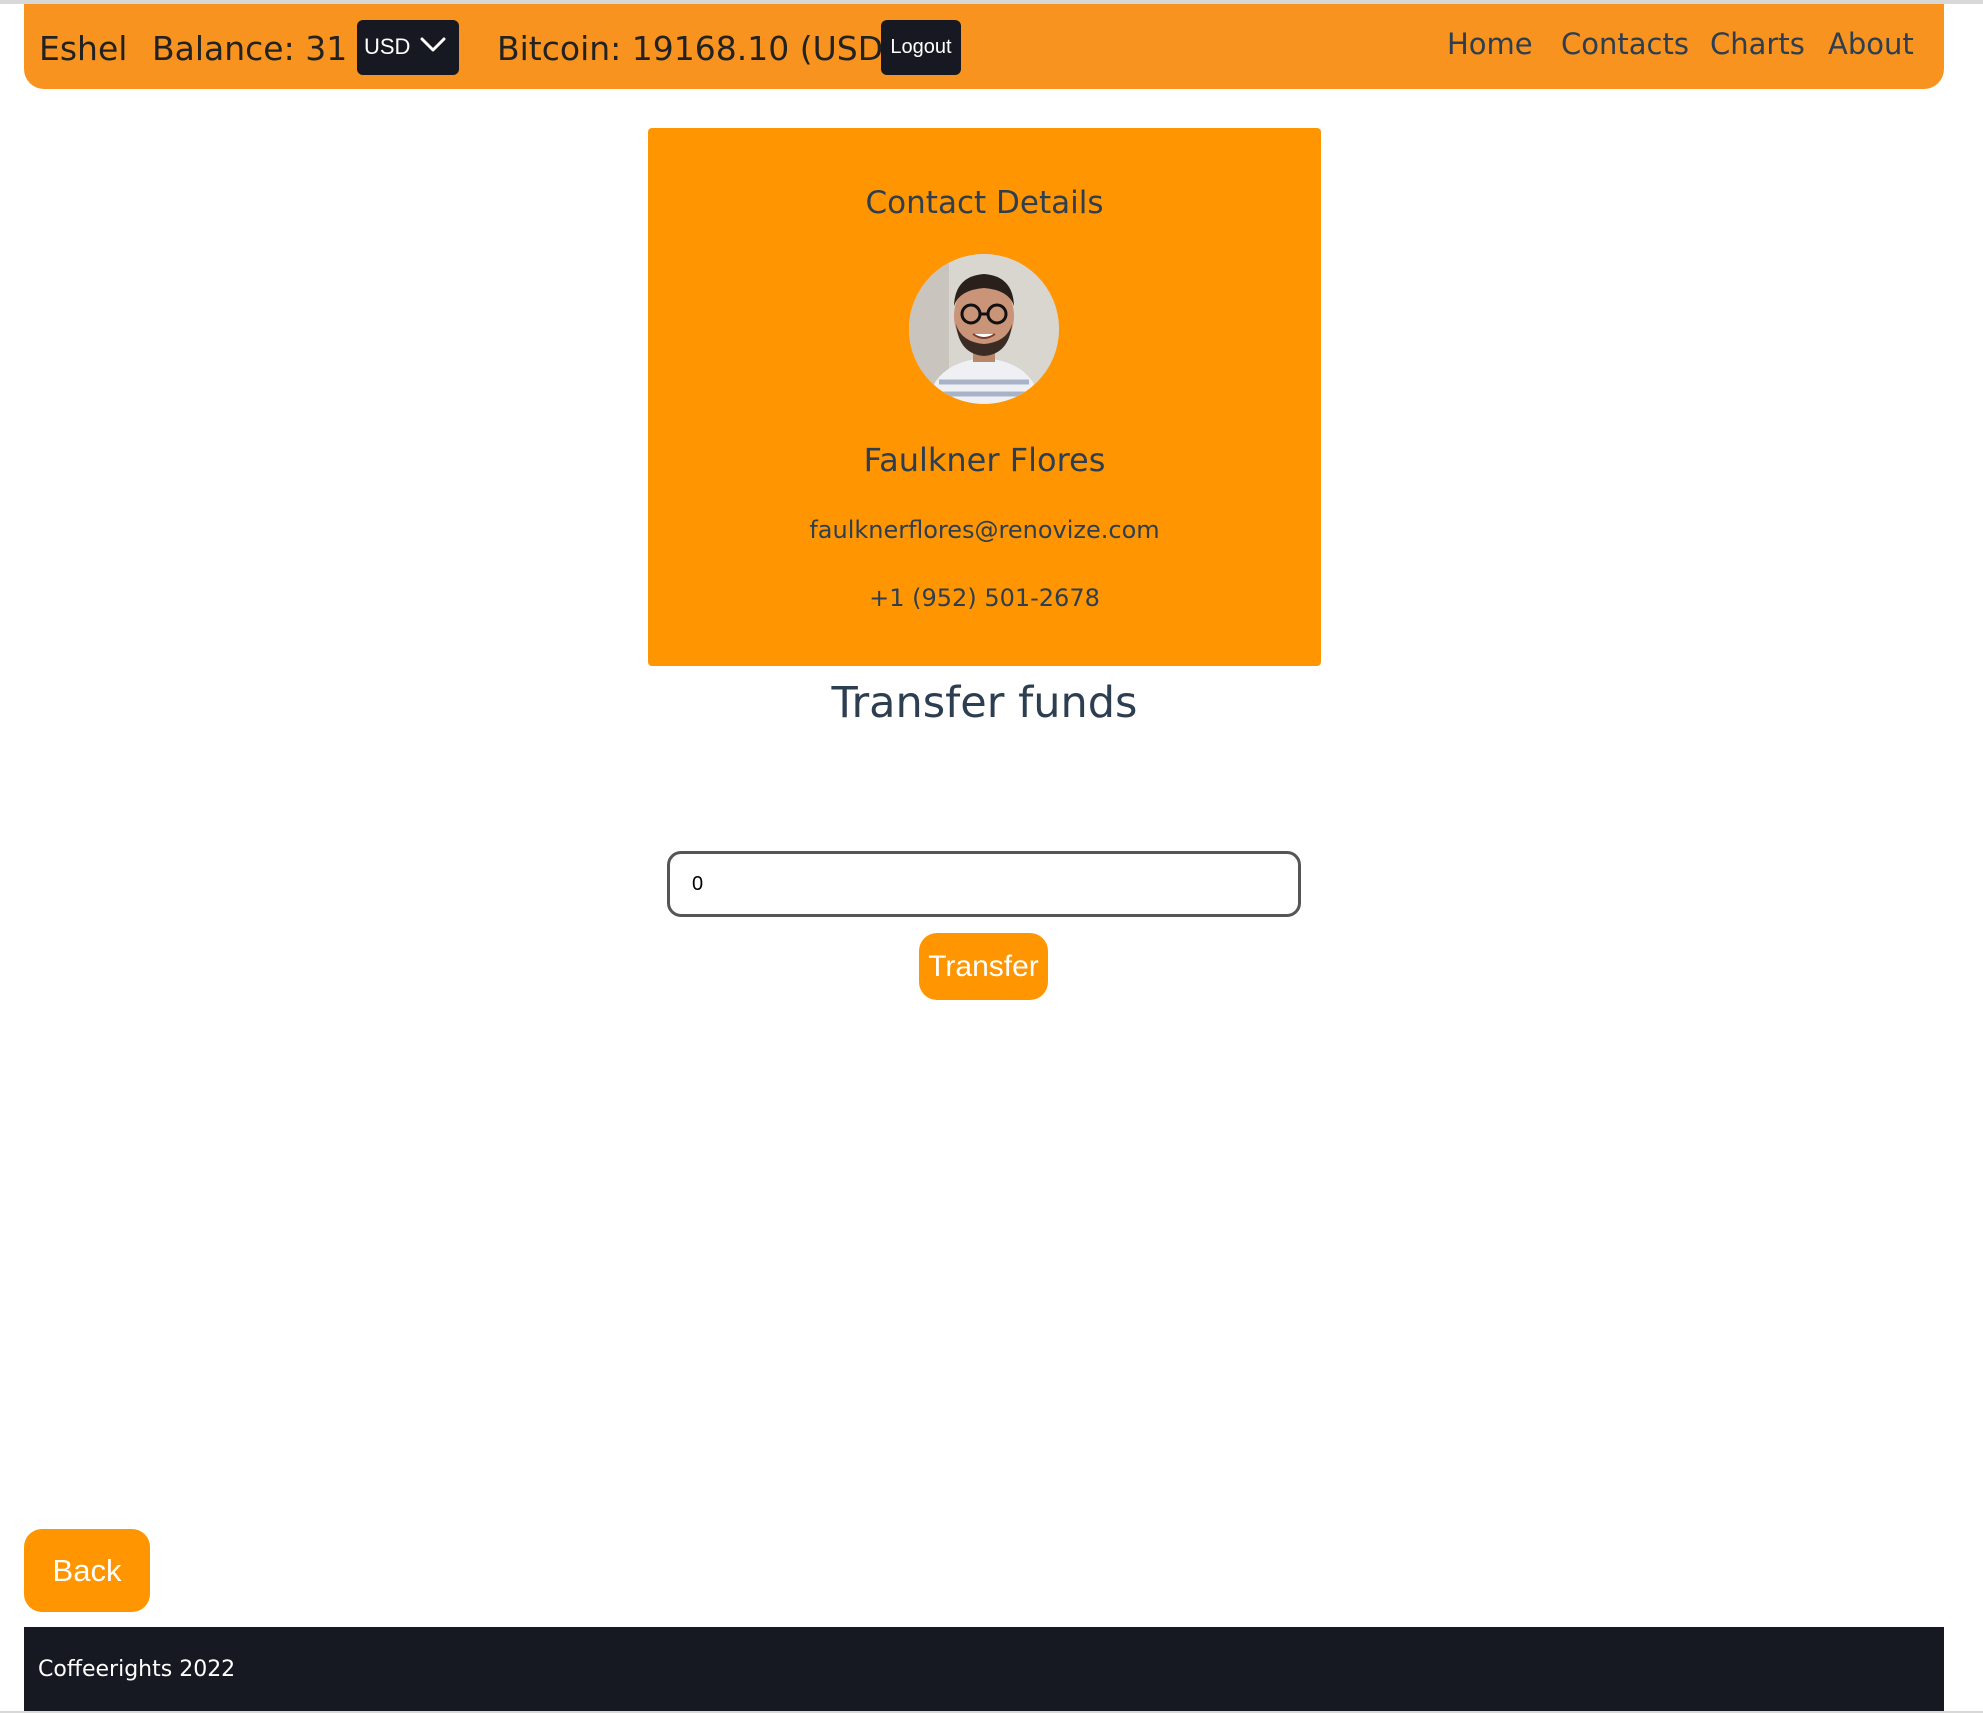 This screenshot has height=1713, width=1983. Describe the element at coordinates (387, 46) in the screenshot. I see `currency-selected-value: USD` at that location.